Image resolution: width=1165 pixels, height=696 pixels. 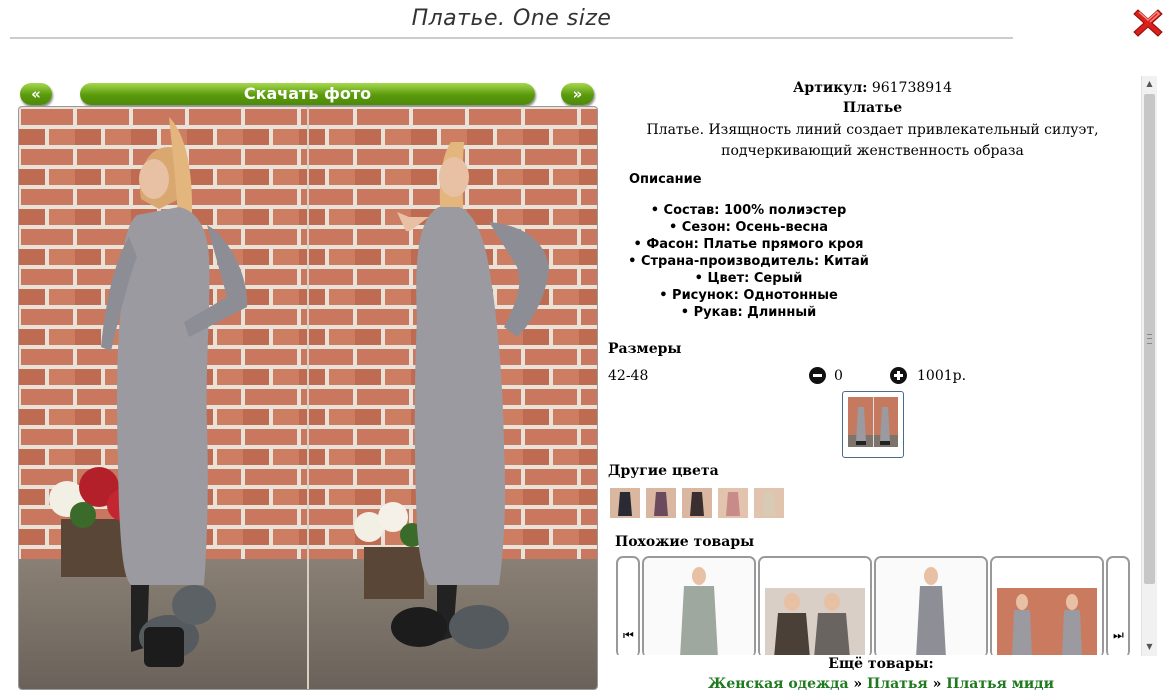 I want to click on breadcrumb: Женская одежда » Платья » Платья миди, so click(x=881, y=684).